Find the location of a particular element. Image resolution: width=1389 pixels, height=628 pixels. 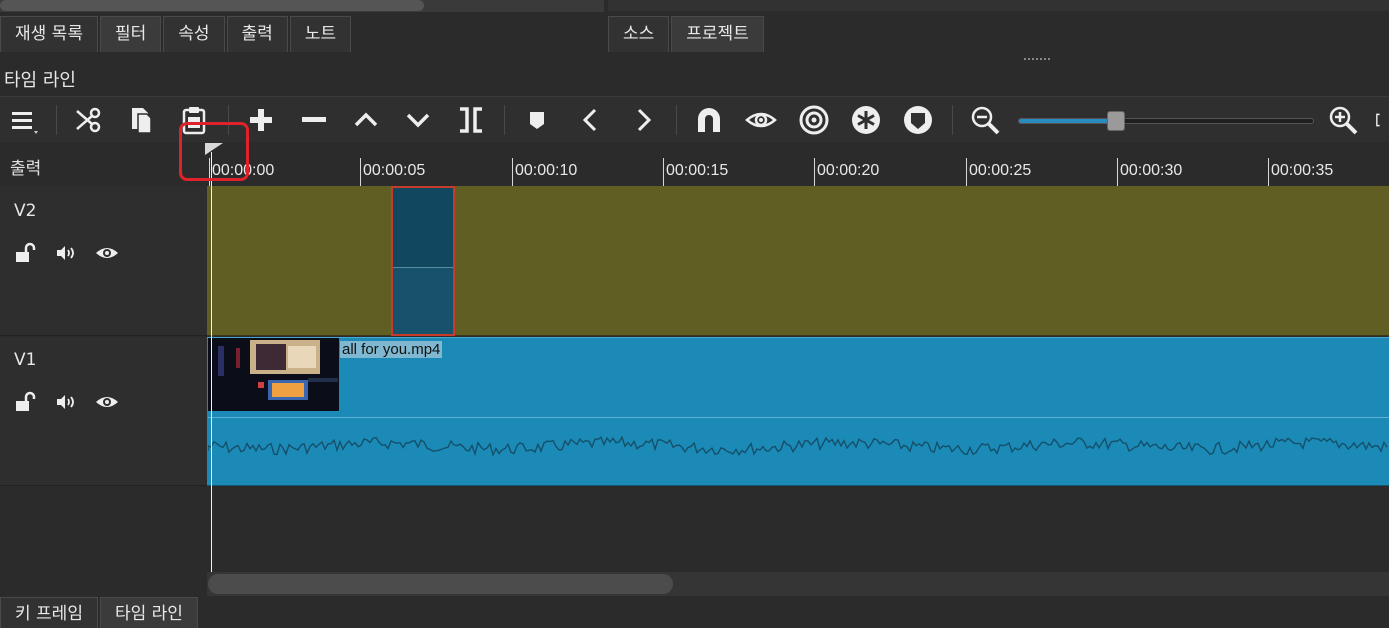

scrub-eye-icon is located at coordinates (761, 120).